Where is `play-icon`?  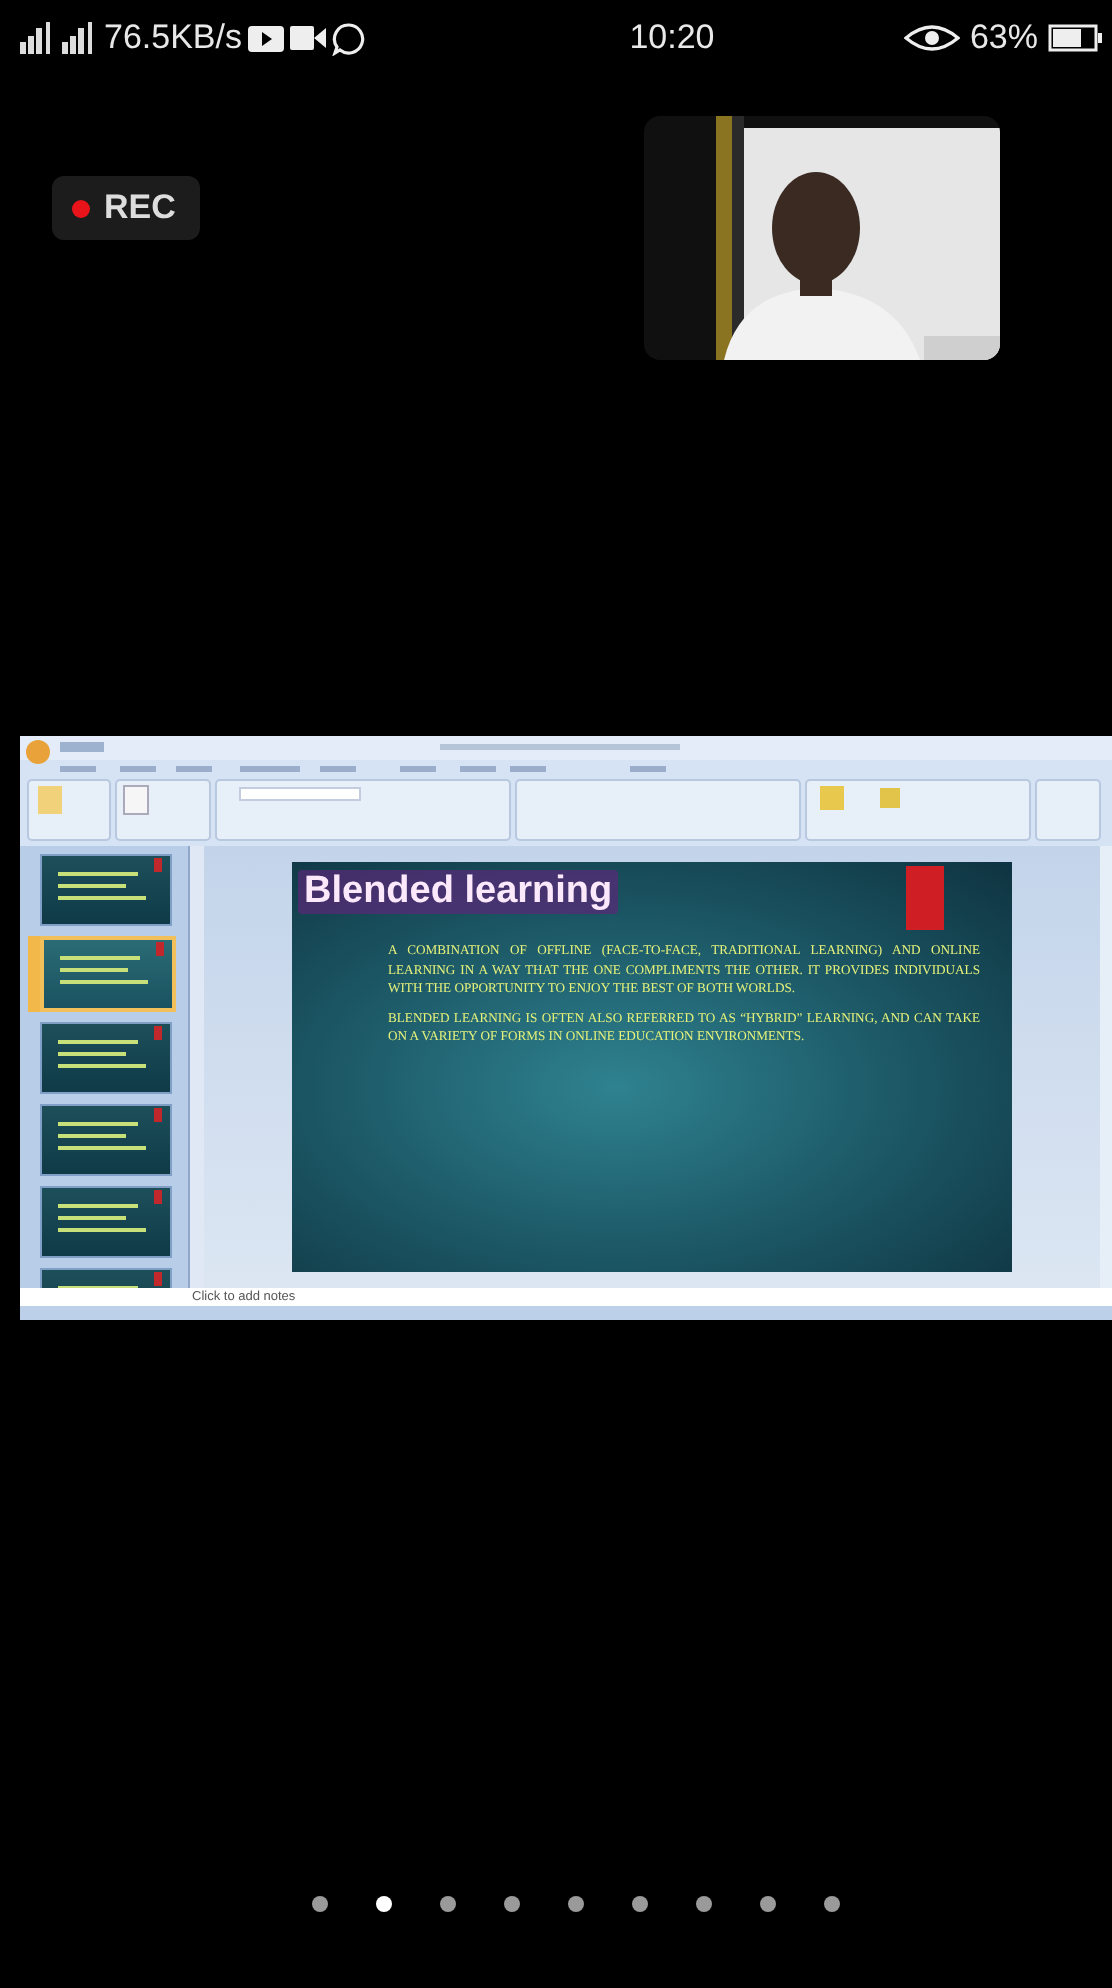 play-icon is located at coordinates (266, 38).